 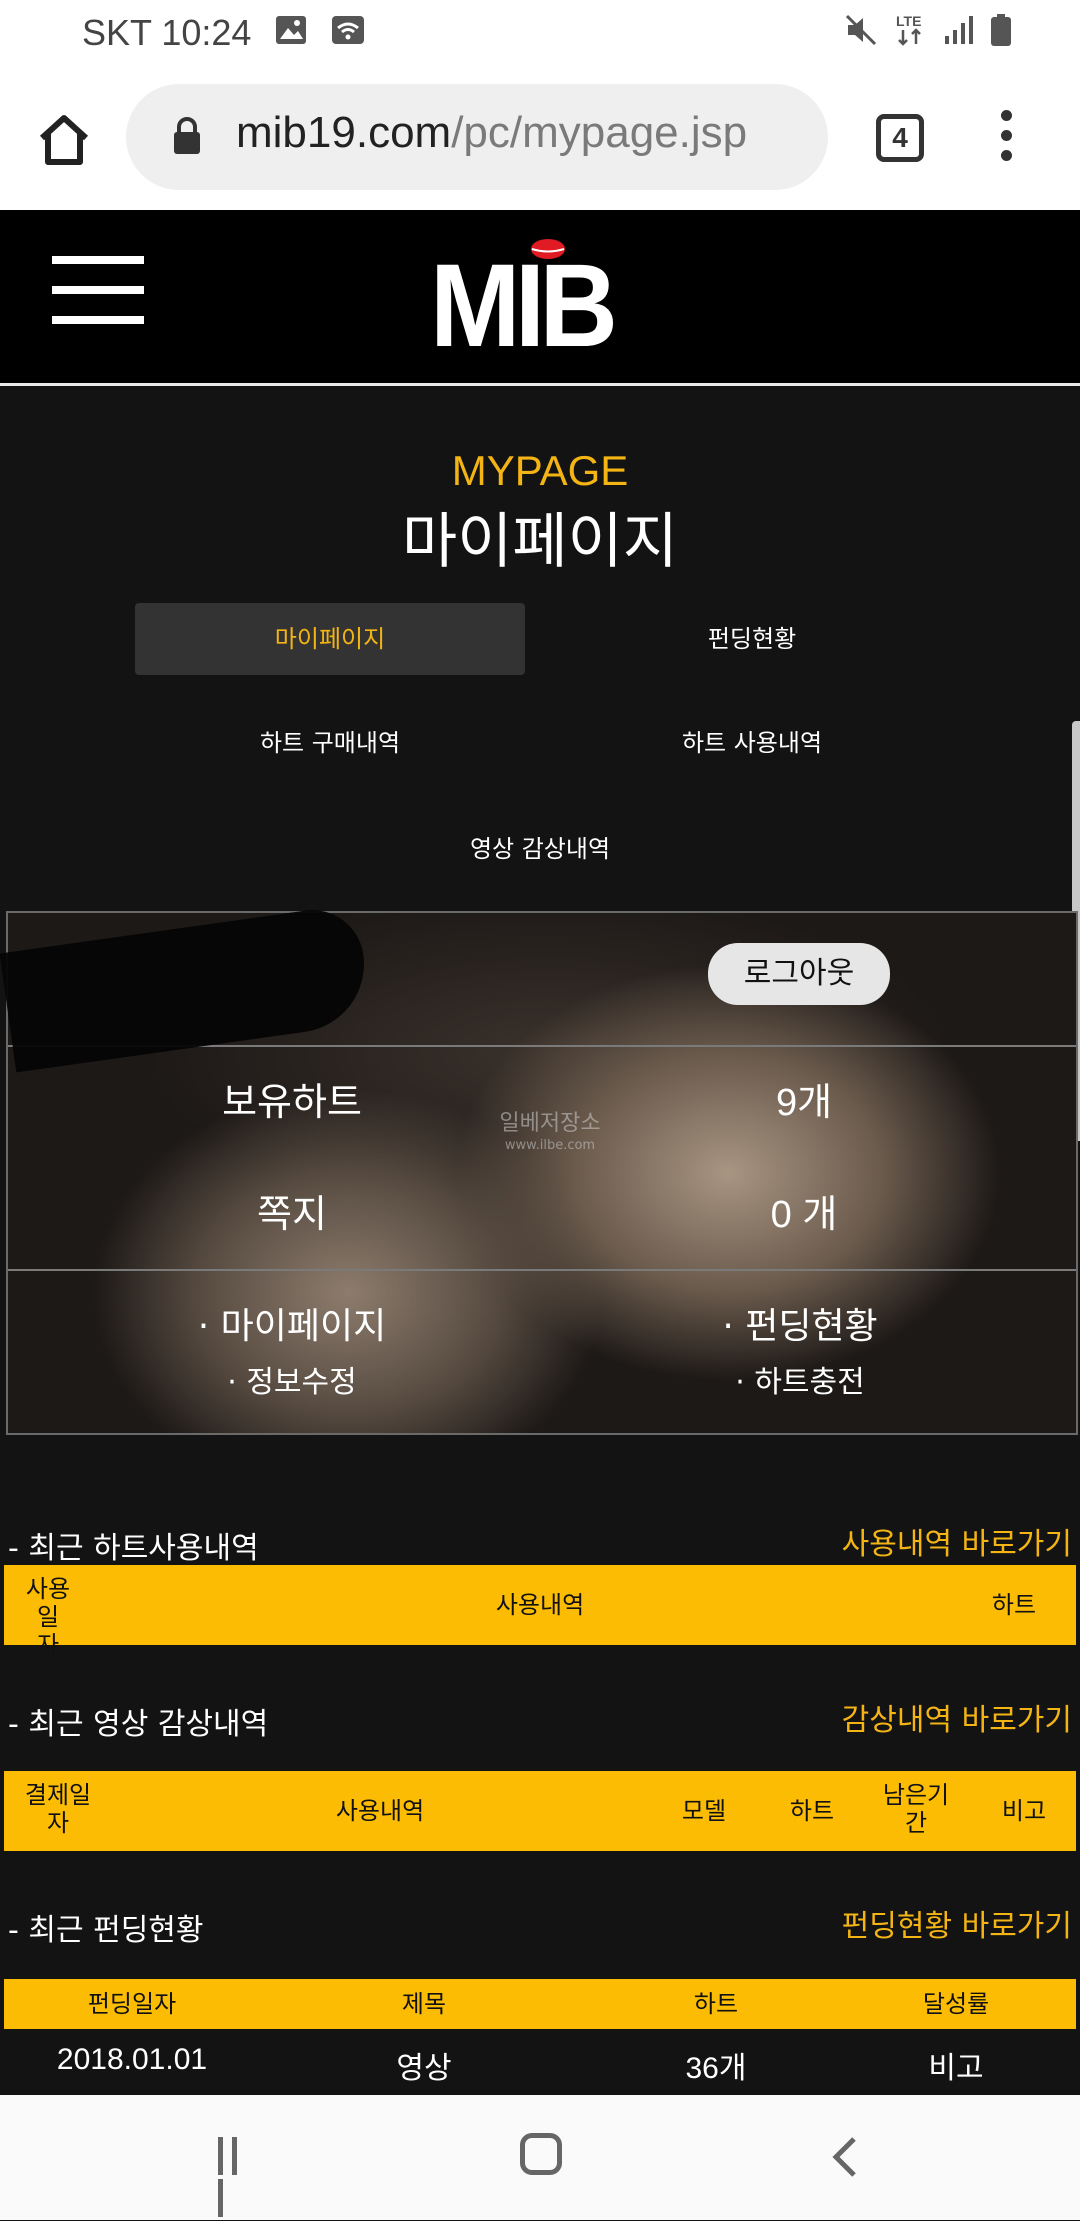 What do you see at coordinates (1001, 32) in the screenshot?
I see `battery-icon` at bounding box center [1001, 32].